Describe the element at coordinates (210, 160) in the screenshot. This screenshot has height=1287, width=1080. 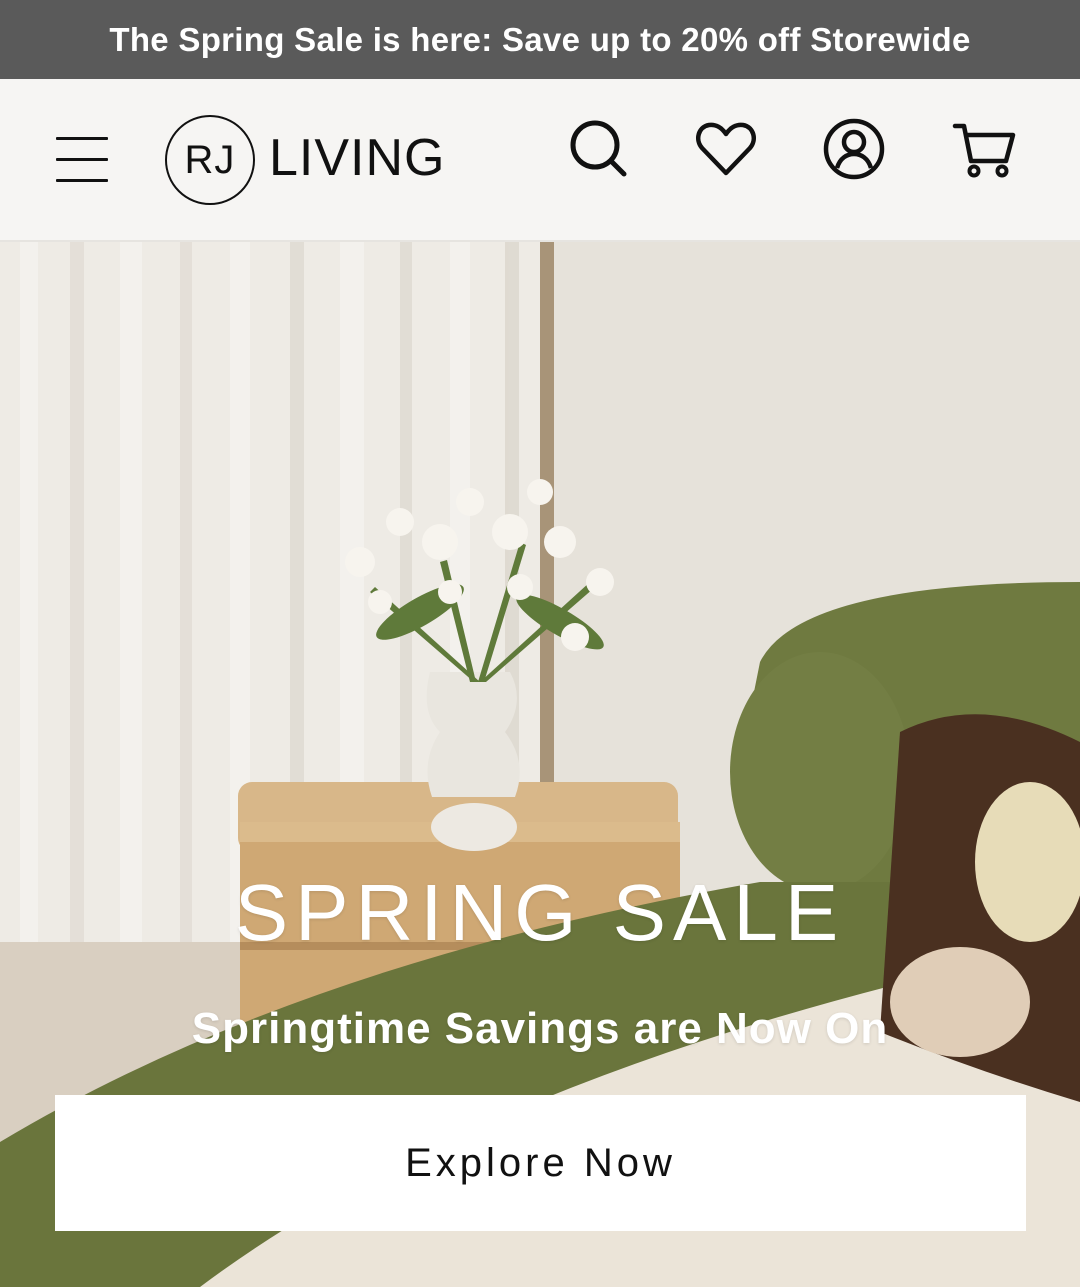
I see `logo-mark: RJ` at that location.